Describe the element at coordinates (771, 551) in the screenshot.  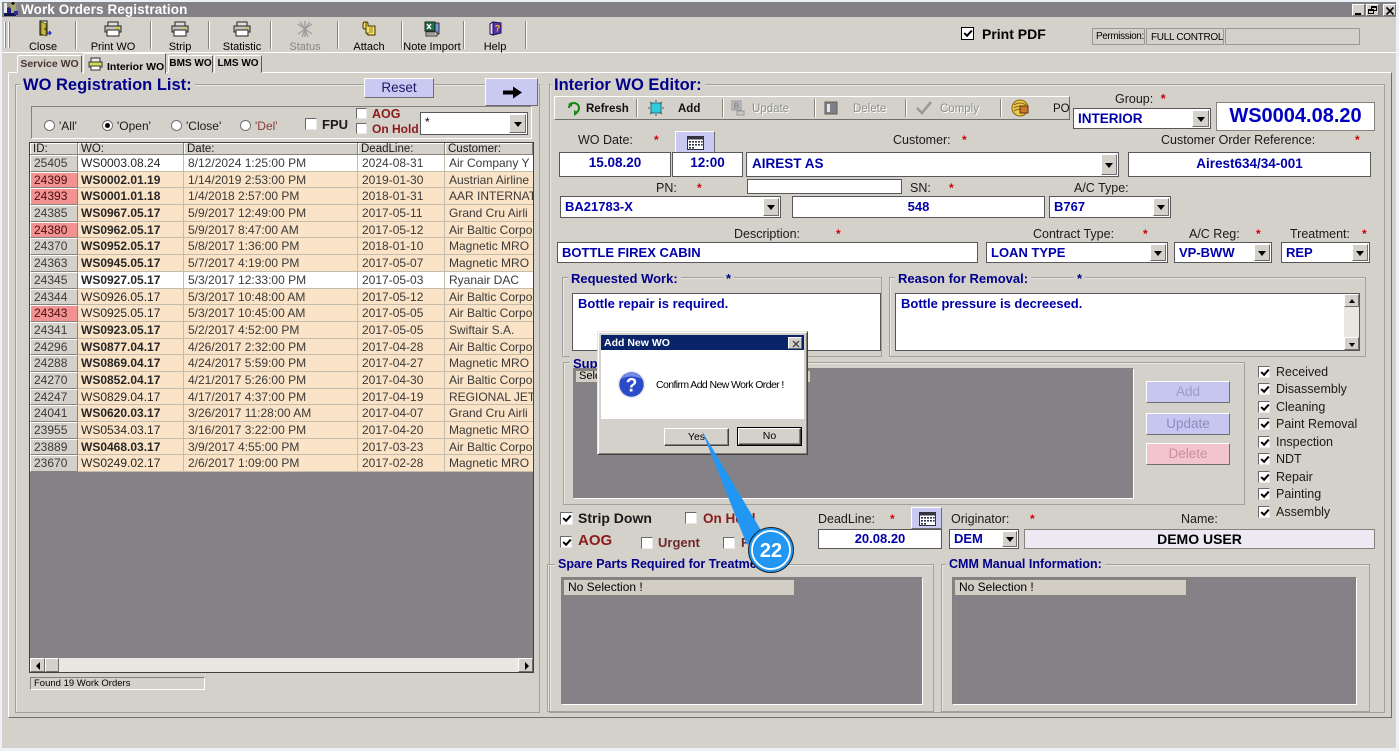
I see `svg-text: 22` at that location.